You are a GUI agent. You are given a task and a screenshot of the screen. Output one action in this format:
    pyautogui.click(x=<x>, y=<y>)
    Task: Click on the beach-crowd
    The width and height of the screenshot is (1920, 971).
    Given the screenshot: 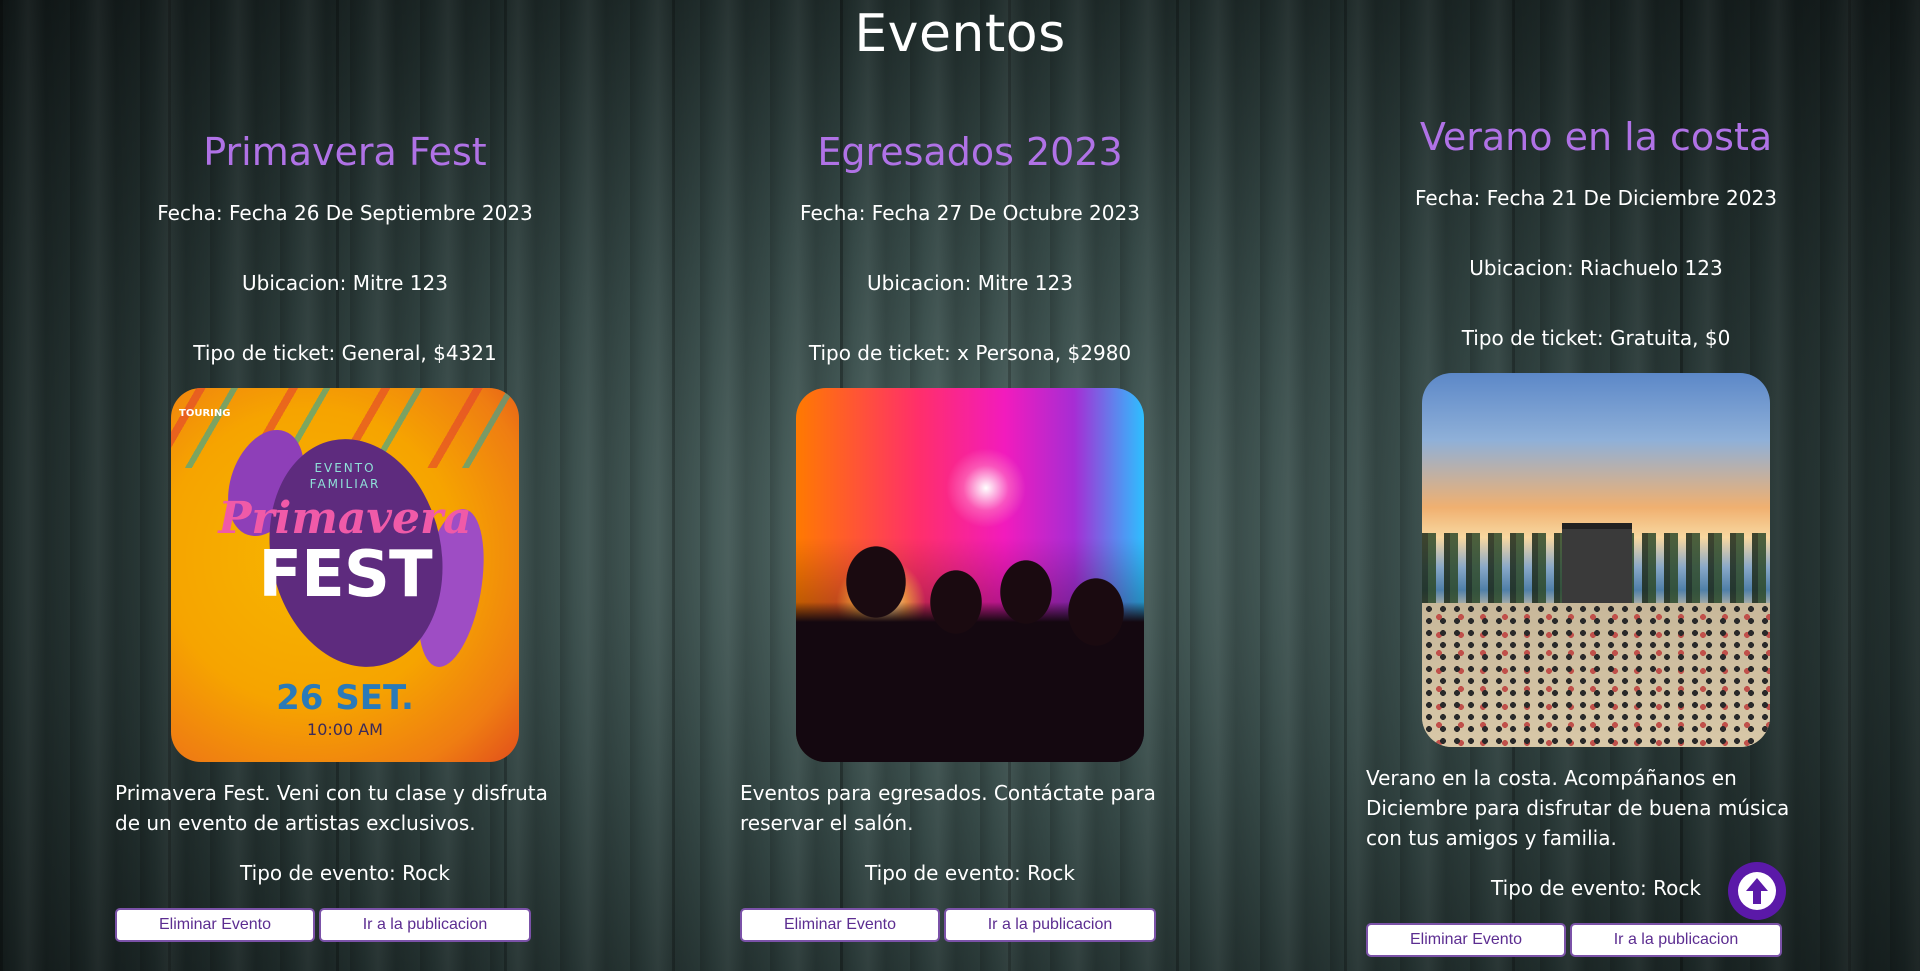 What is the action you would take?
    pyautogui.click(x=1596, y=675)
    